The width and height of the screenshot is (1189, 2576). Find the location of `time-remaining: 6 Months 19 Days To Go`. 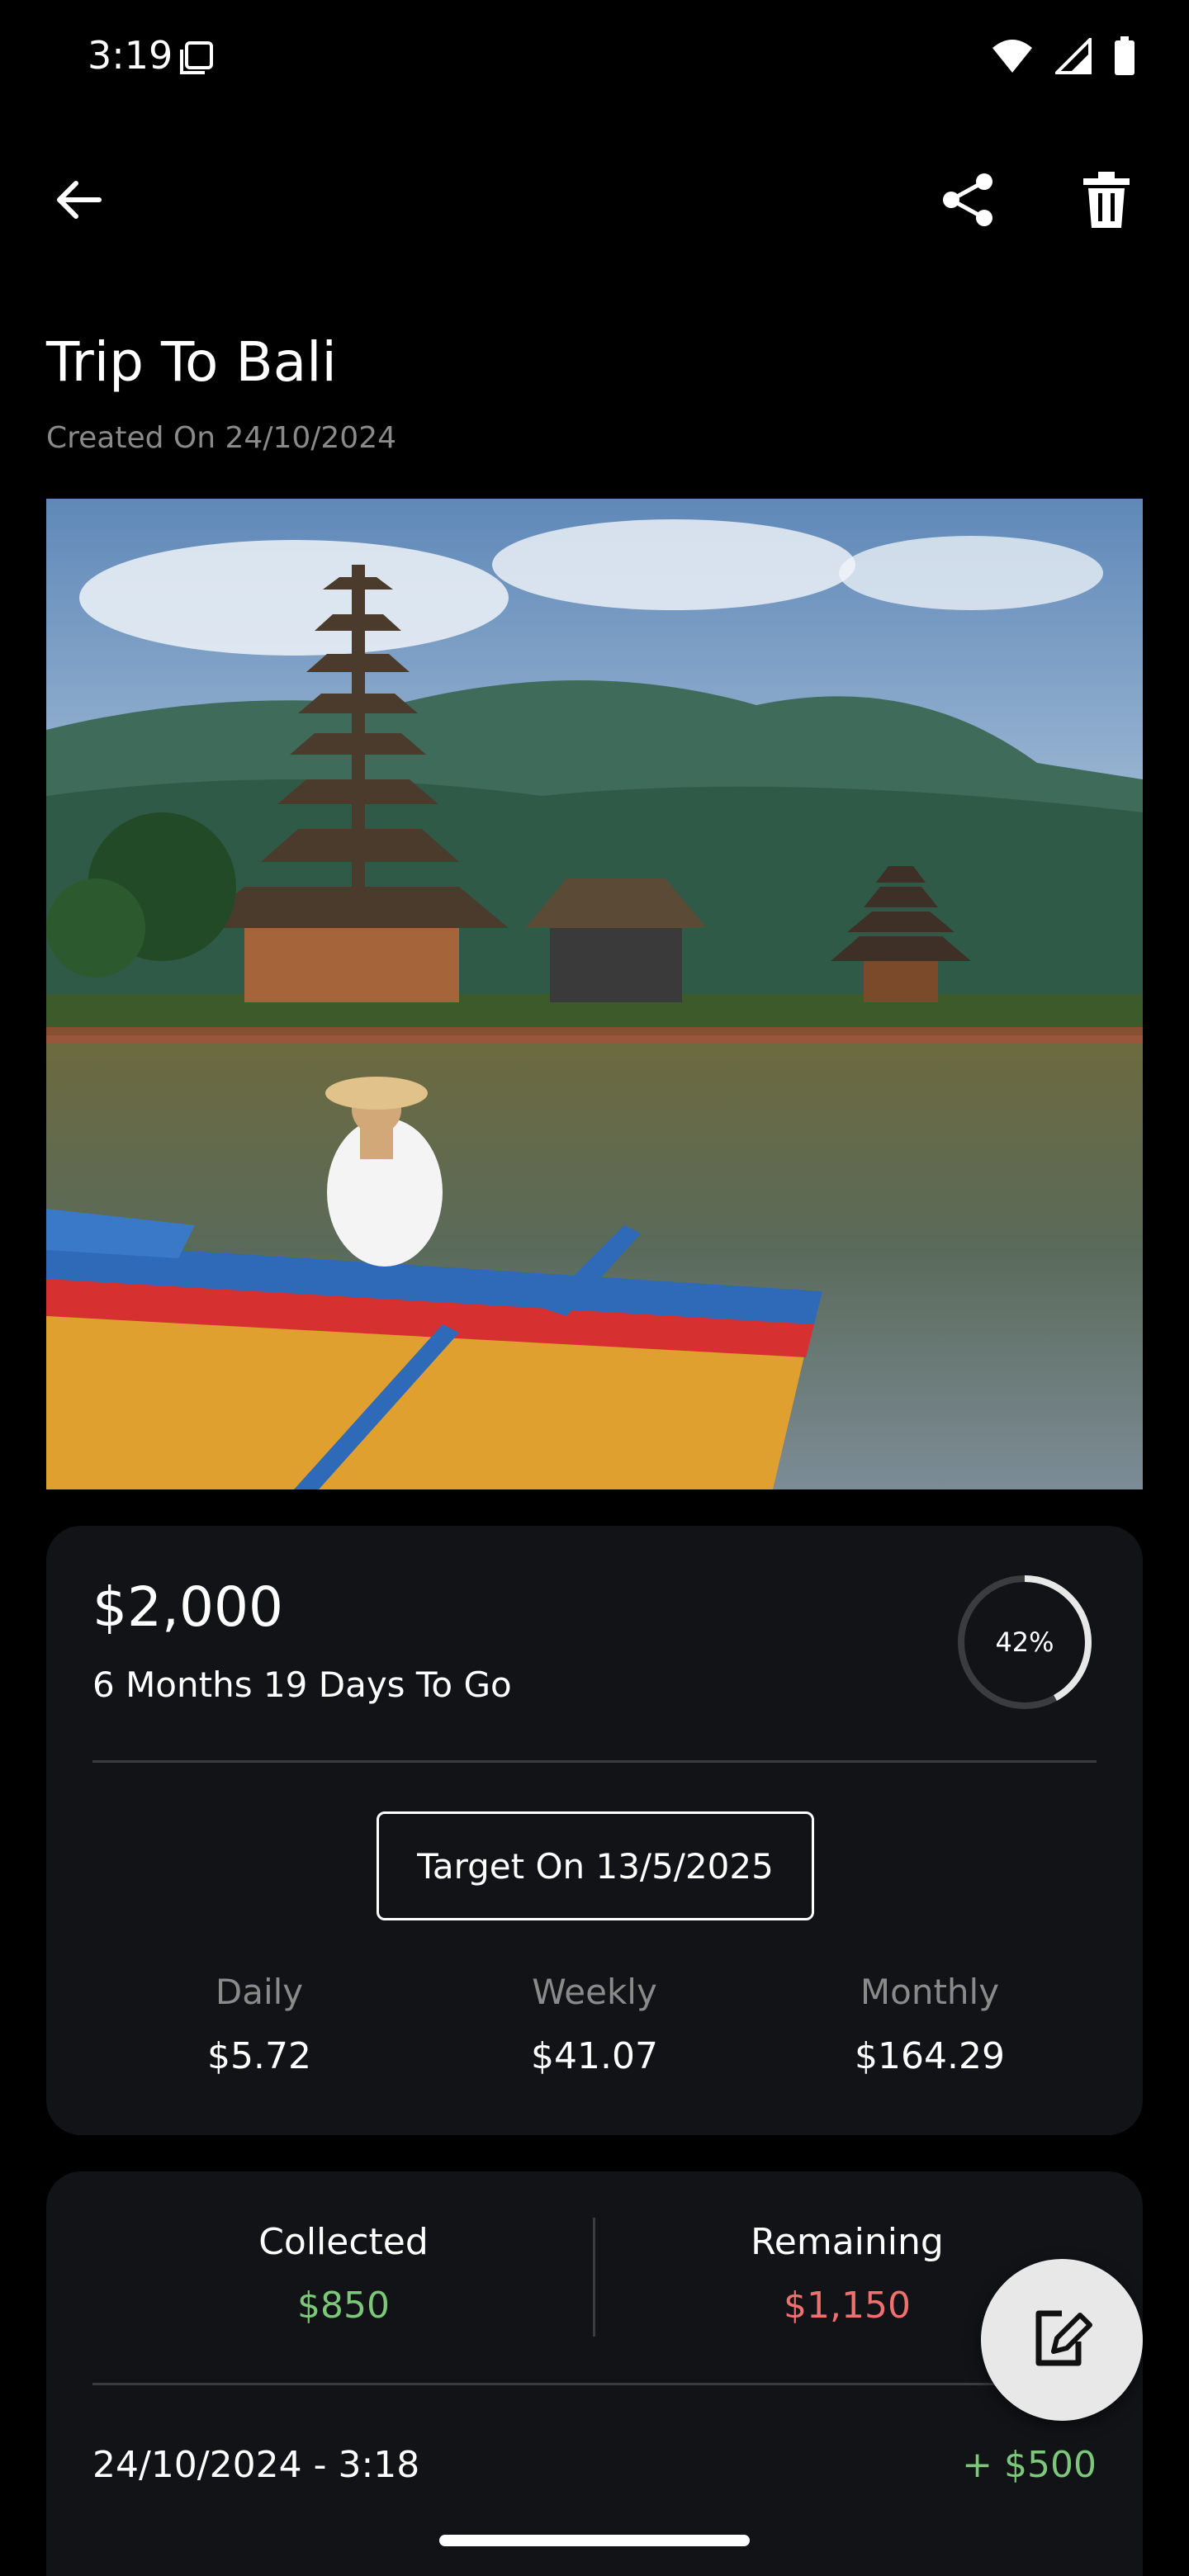

time-remaining: 6 Months 19 Days To Go is located at coordinates (302, 1684).